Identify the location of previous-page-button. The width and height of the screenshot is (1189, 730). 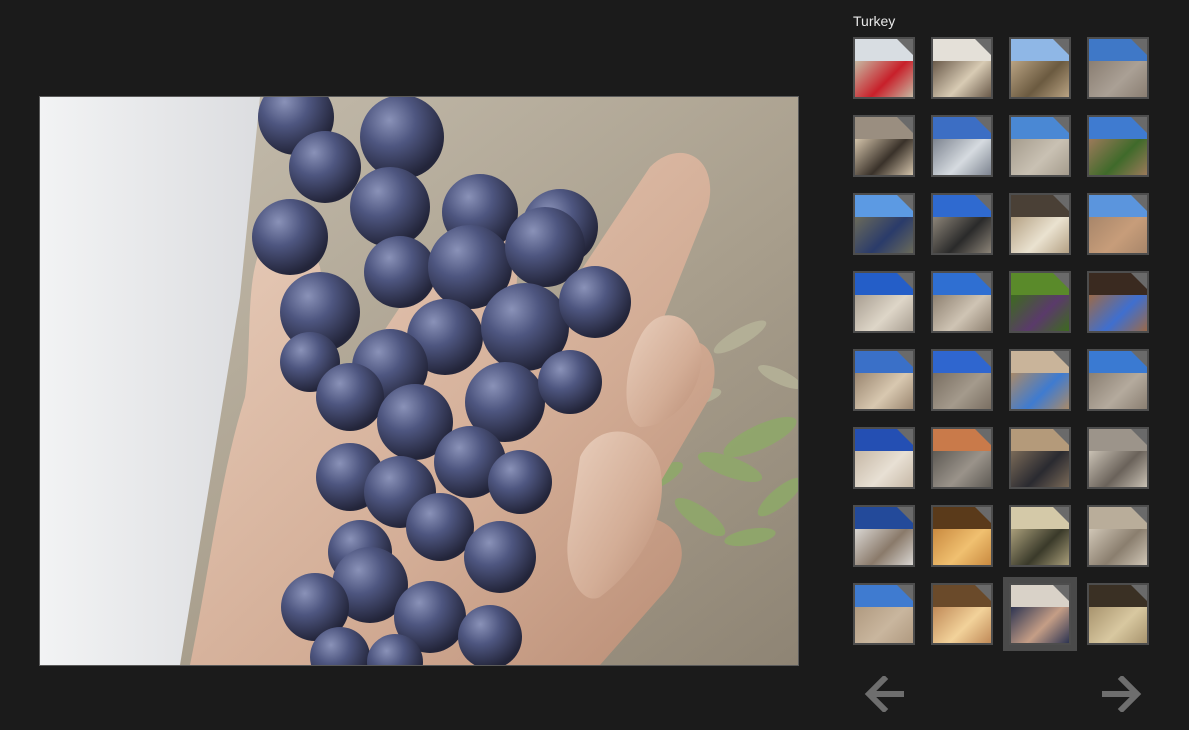
(886, 694).